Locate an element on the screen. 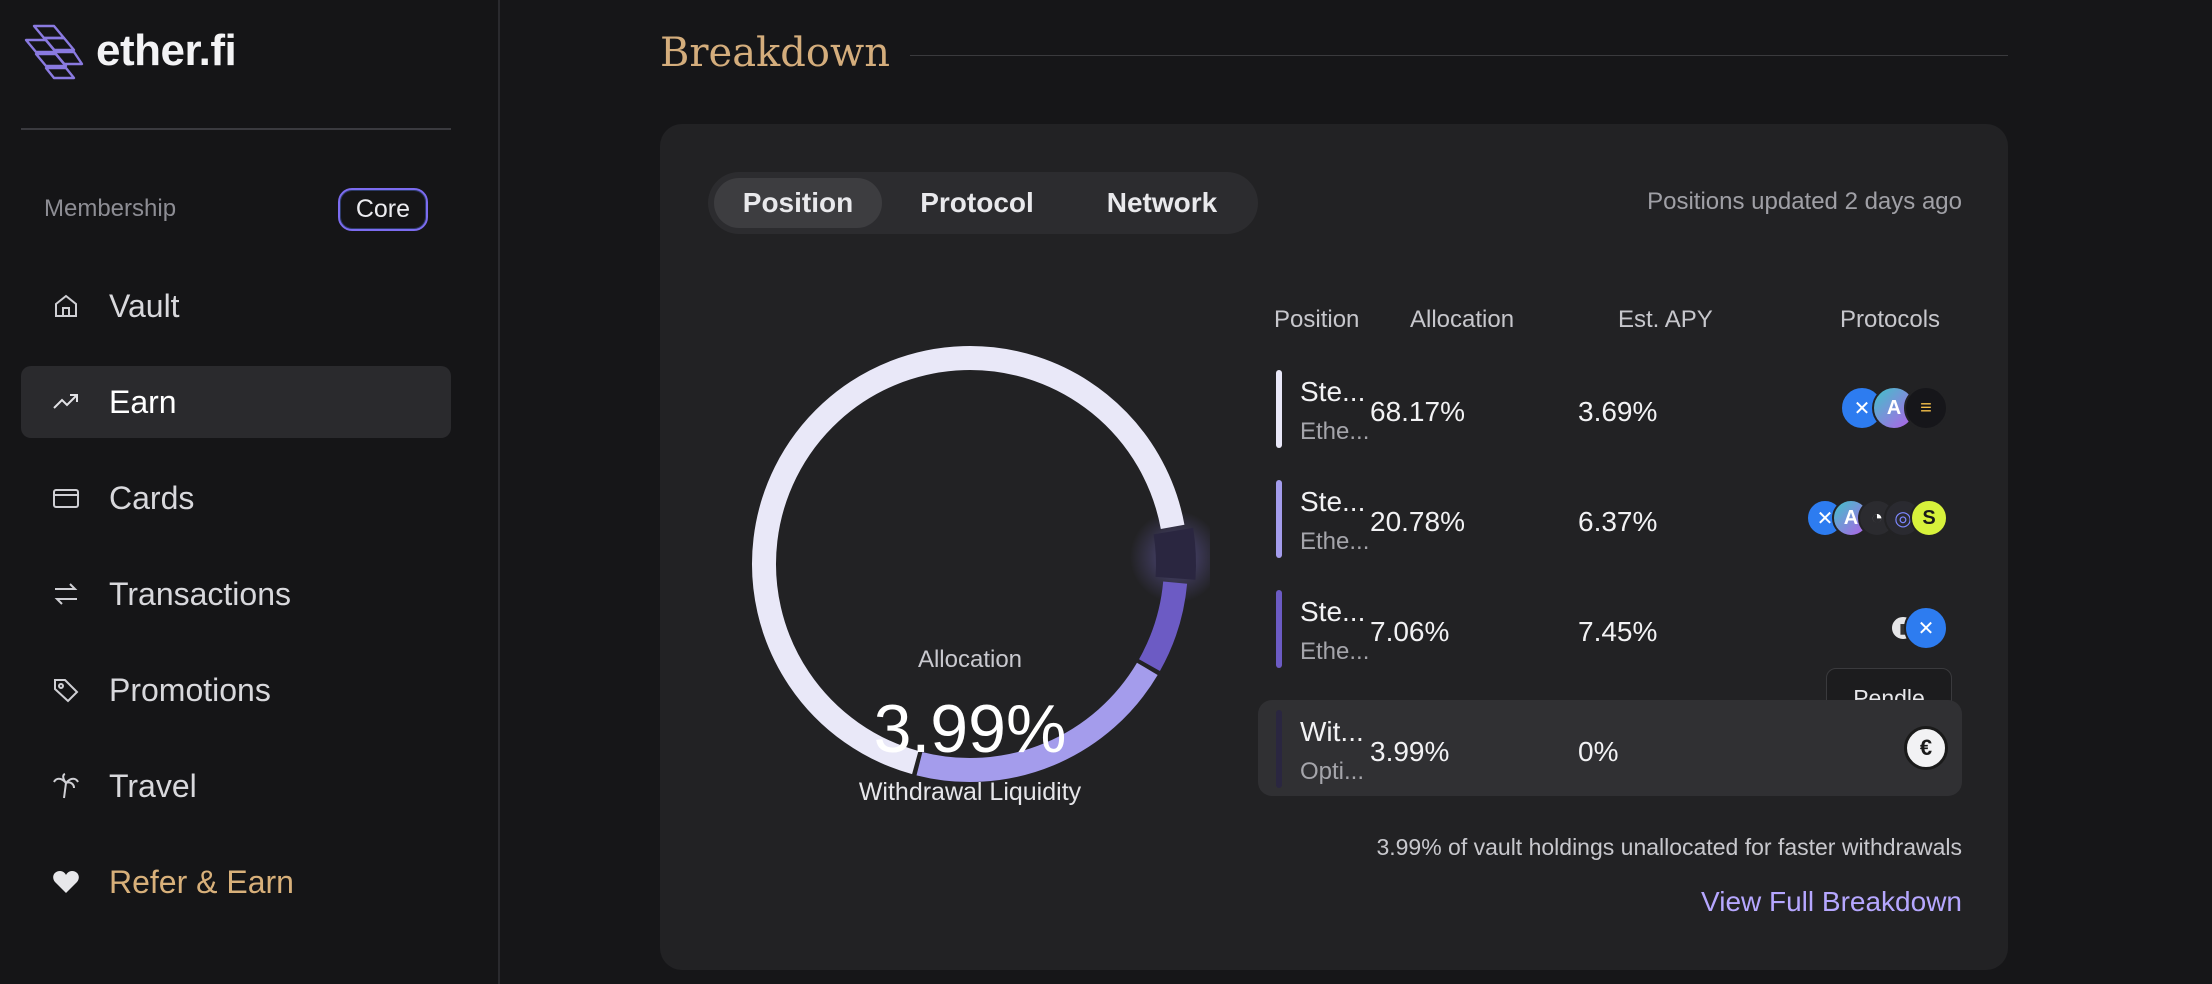 Image resolution: width=2212 pixels, height=984 pixels. donut-value: 3.99% is located at coordinates (970, 729).